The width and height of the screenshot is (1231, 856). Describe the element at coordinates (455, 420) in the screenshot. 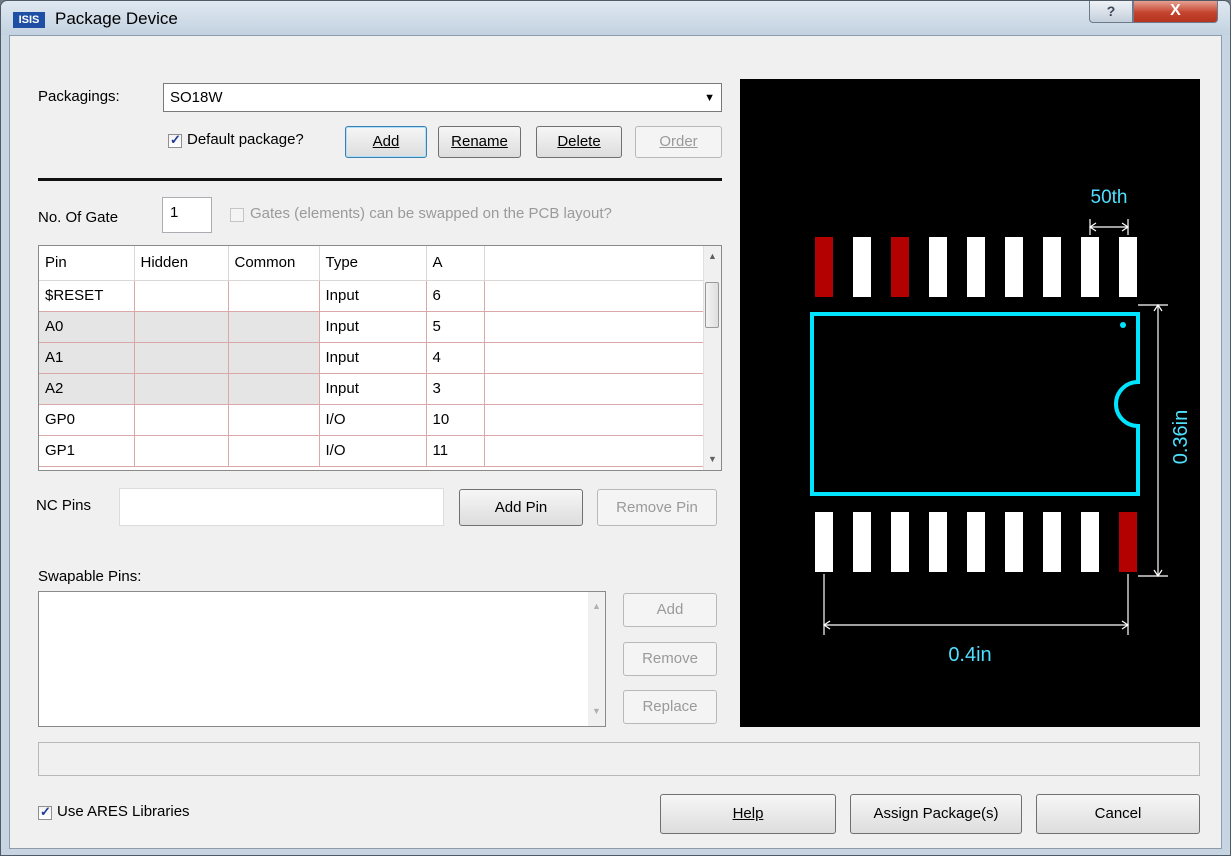

I see `cell-a: 10` at that location.